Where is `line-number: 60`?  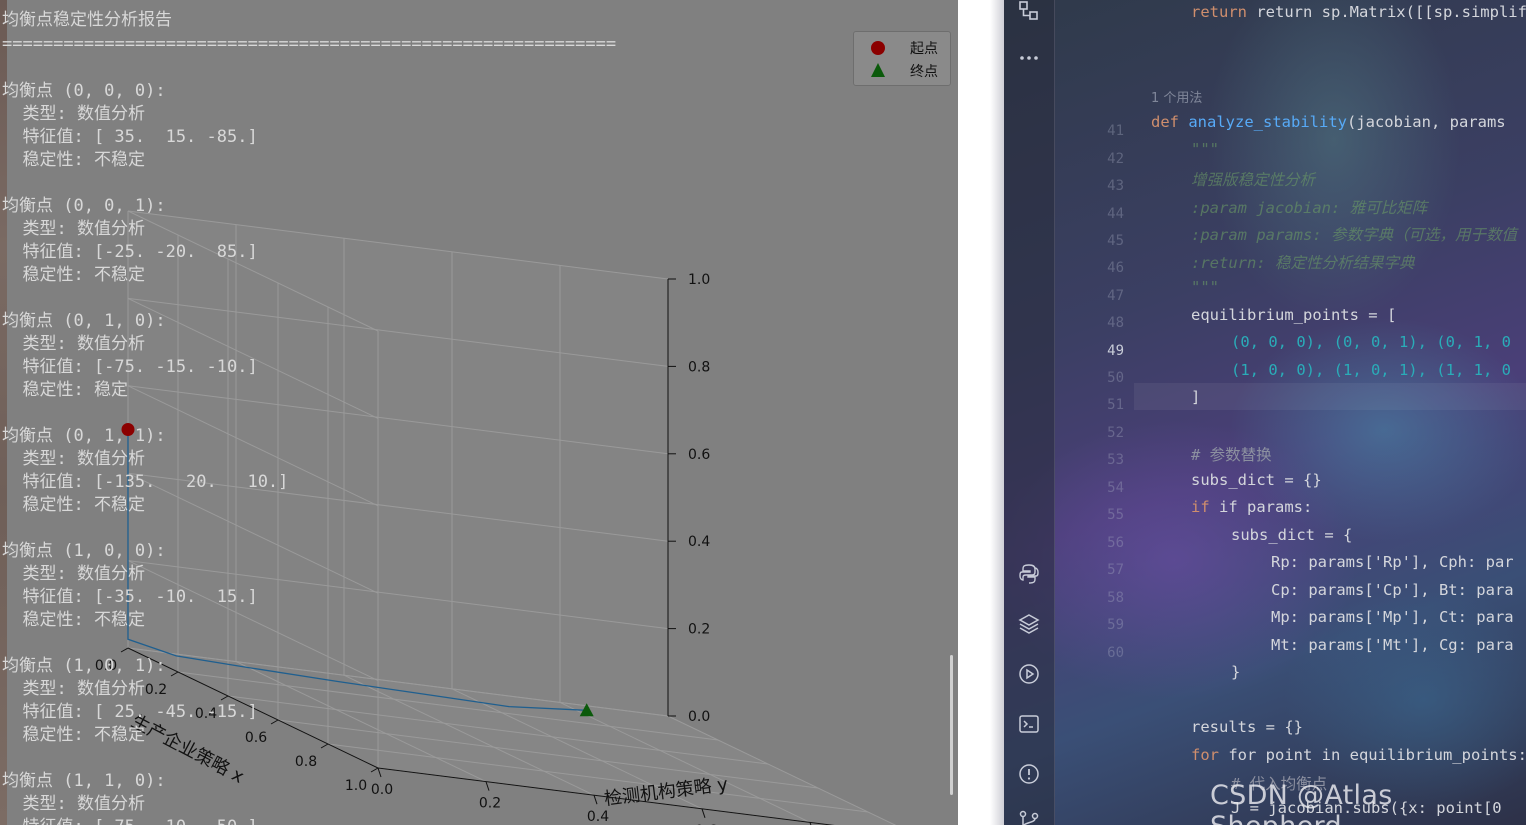 line-number: 60 is located at coordinates (1104, 653).